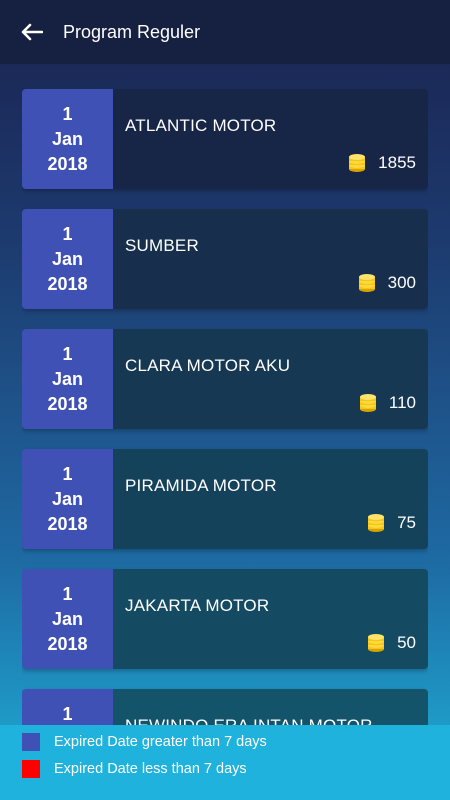 This screenshot has height=800, width=450. I want to click on card-body: ATLANTIC MOTOR 1855, so click(270, 139).